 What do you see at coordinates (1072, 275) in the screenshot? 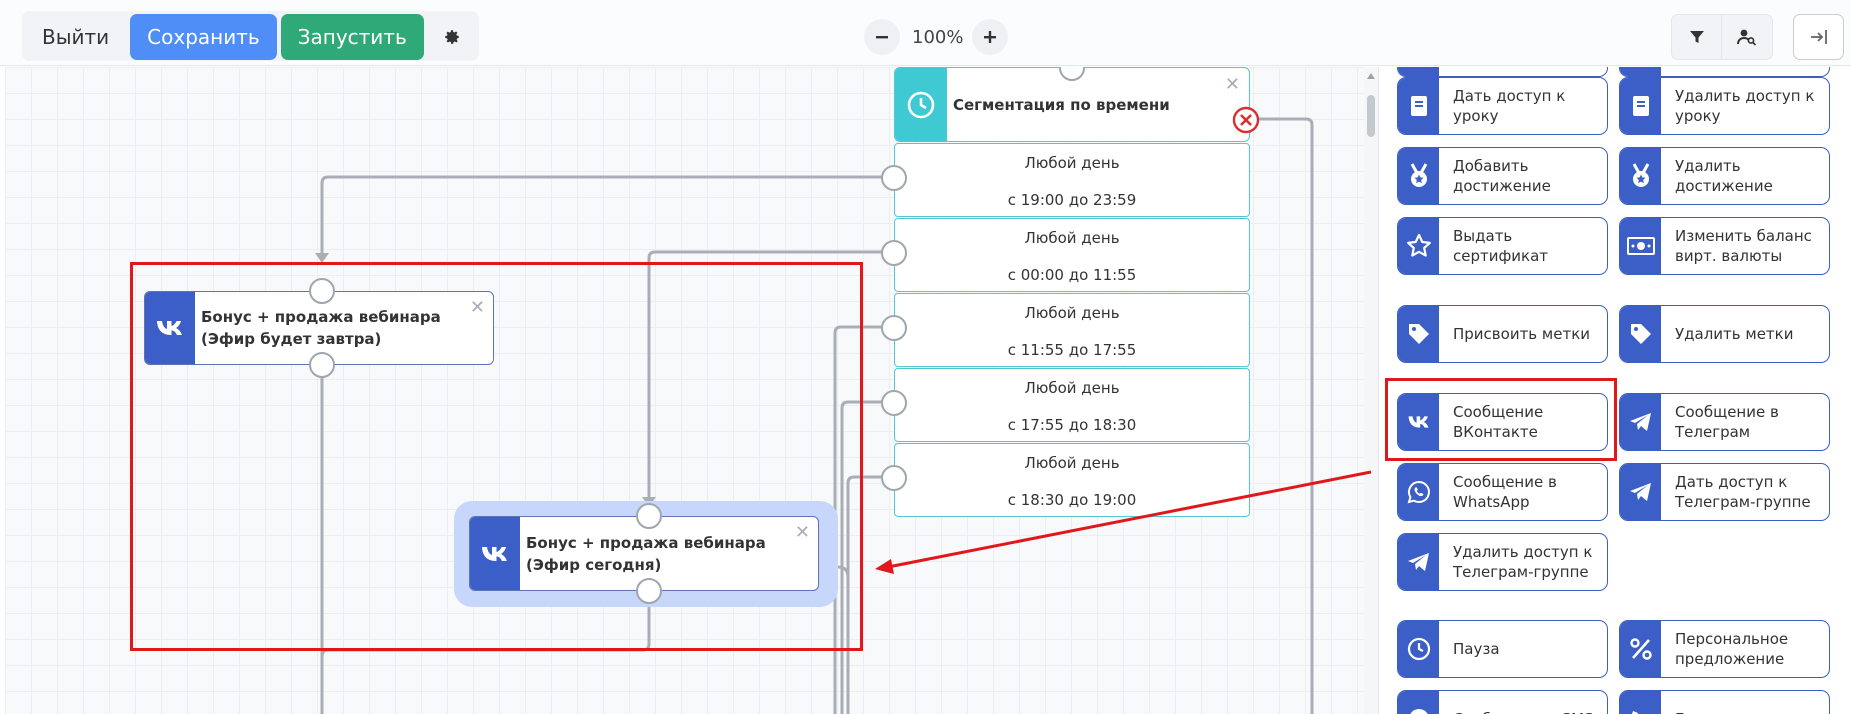
I see `segment-time: с 00:00 до 11:55` at bounding box center [1072, 275].